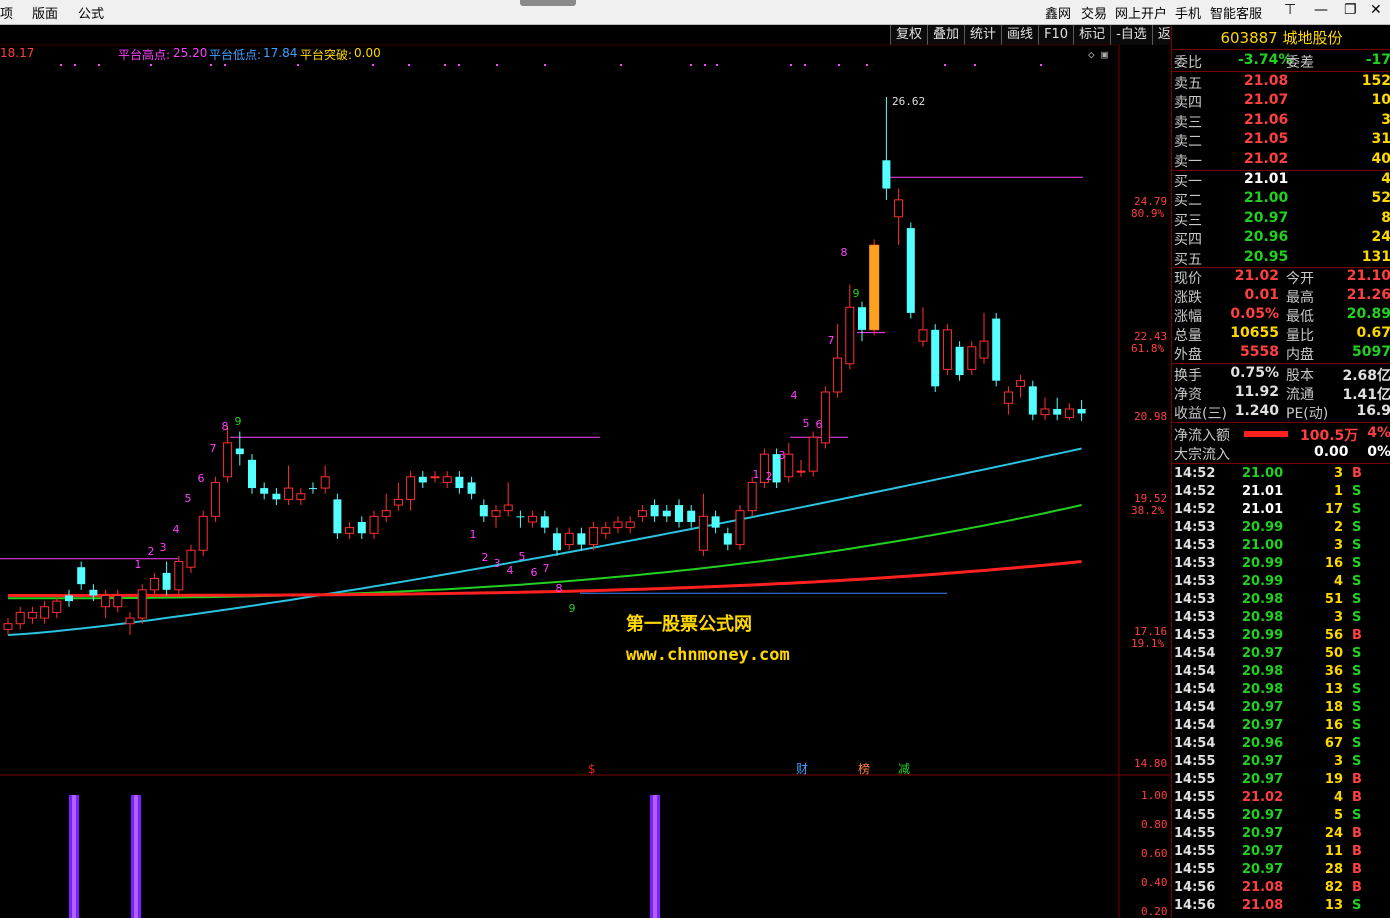  Describe the element at coordinates (1195, 905) in the screenshot. I see `tick-time: 14:56` at that location.